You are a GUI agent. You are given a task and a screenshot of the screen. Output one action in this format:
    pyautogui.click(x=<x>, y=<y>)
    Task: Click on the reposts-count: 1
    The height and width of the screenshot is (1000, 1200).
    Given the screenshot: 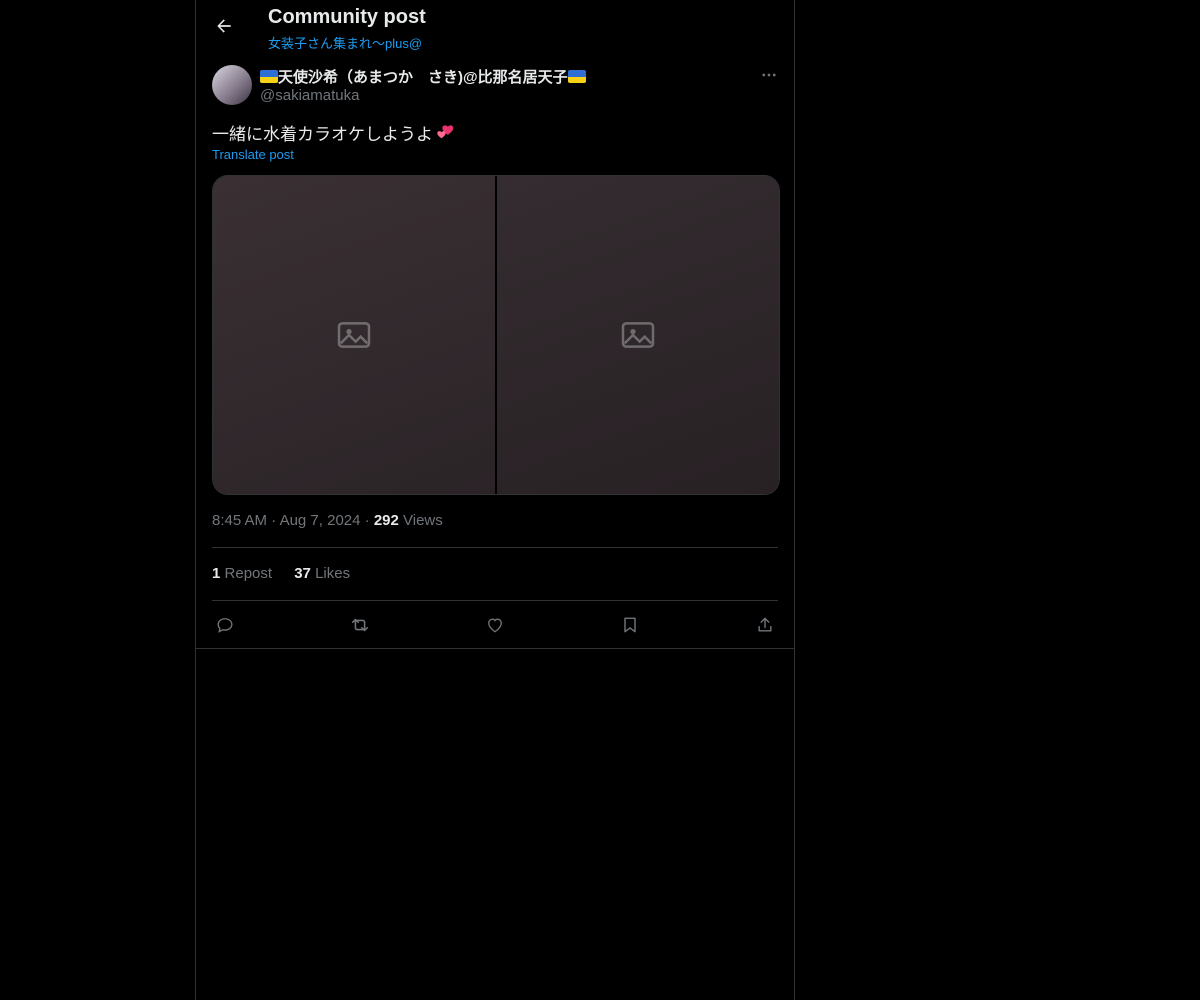 What is the action you would take?
    pyautogui.click(x=216, y=573)
    